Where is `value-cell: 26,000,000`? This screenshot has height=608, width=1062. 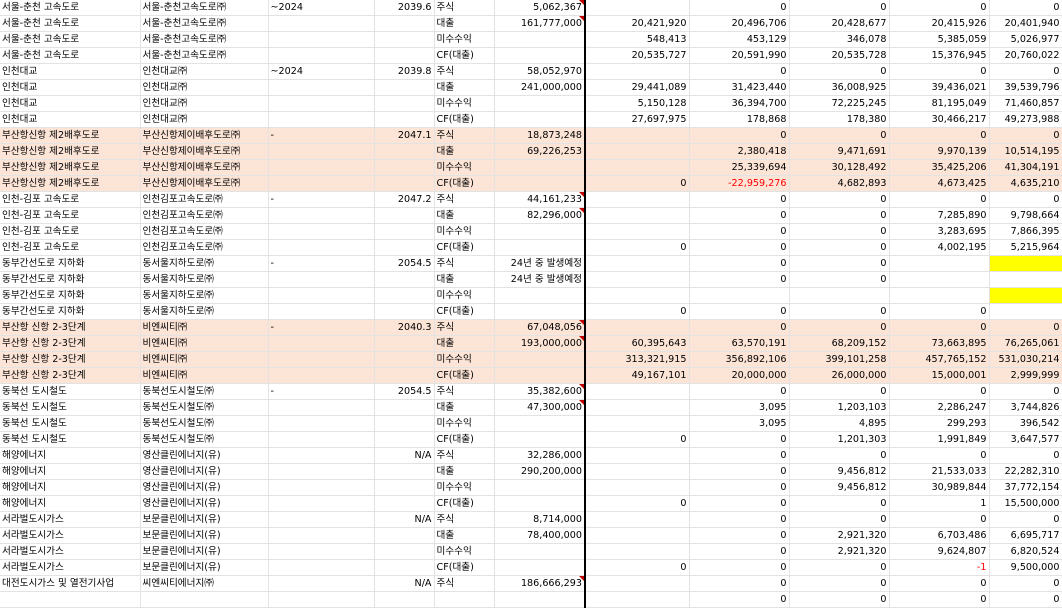
value-cell: 26,000,000 is located at coordinates (839, 375).